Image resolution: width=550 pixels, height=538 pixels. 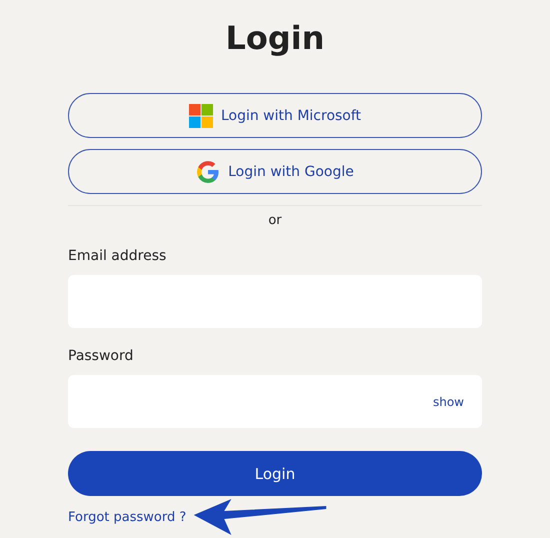 What do you see at coordinates (127, 517) in the screenshot?
I see `forgot-password-link: Forgot password ?` at bounding box center [127, 517].